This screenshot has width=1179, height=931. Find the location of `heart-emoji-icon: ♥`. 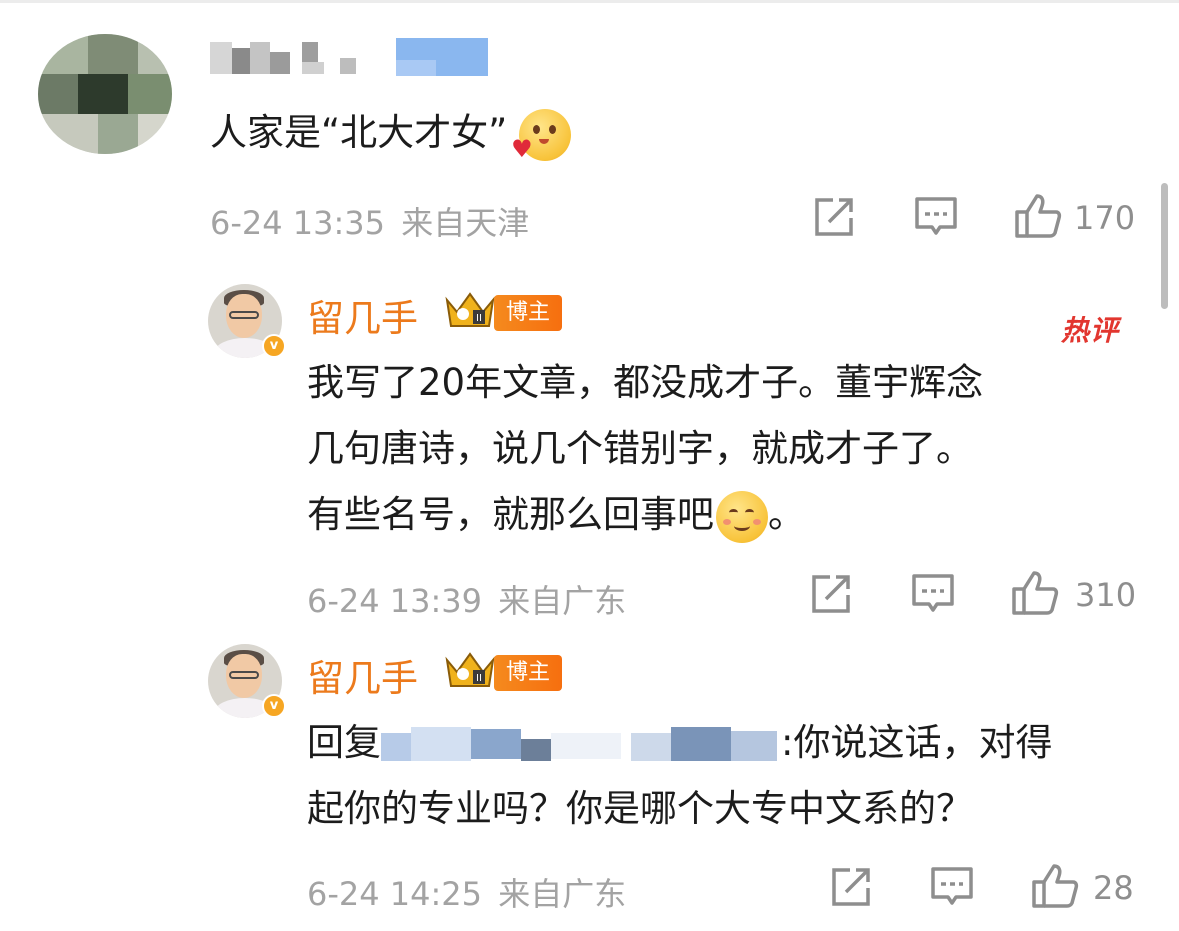

heart-emoji-icon: ♥ is located at coordinates (541, 134).